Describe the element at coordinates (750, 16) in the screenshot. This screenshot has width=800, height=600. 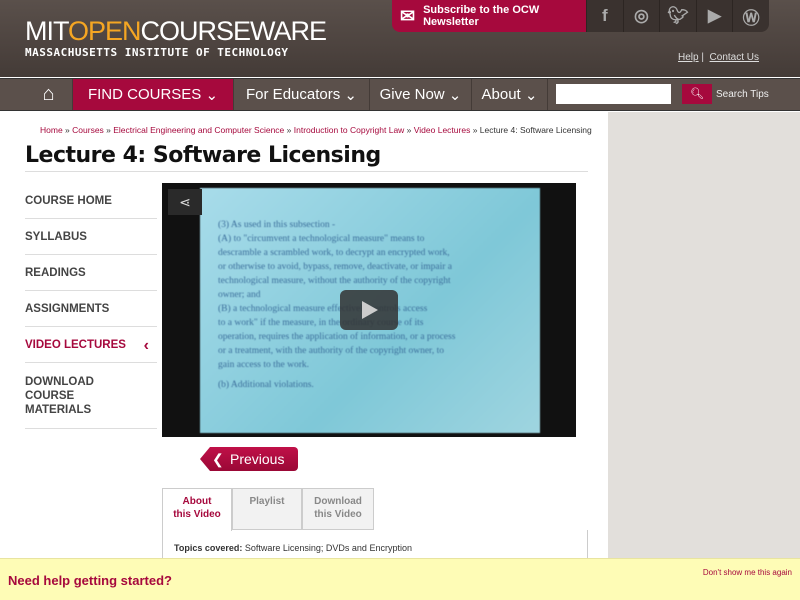
I see `wordpress-icon: Ⓦ` at that location.